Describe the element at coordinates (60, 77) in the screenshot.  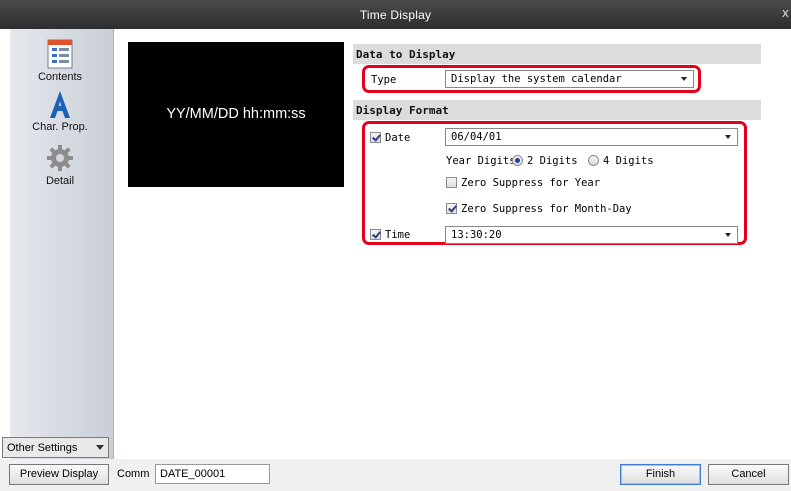
I see `sidebar-item-label: Contents` at that location.